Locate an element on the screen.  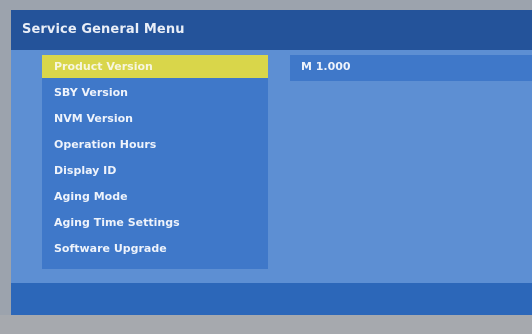
menu-item-aging-time-settings: Aging Time Settings is located at coordinates (155, 222).